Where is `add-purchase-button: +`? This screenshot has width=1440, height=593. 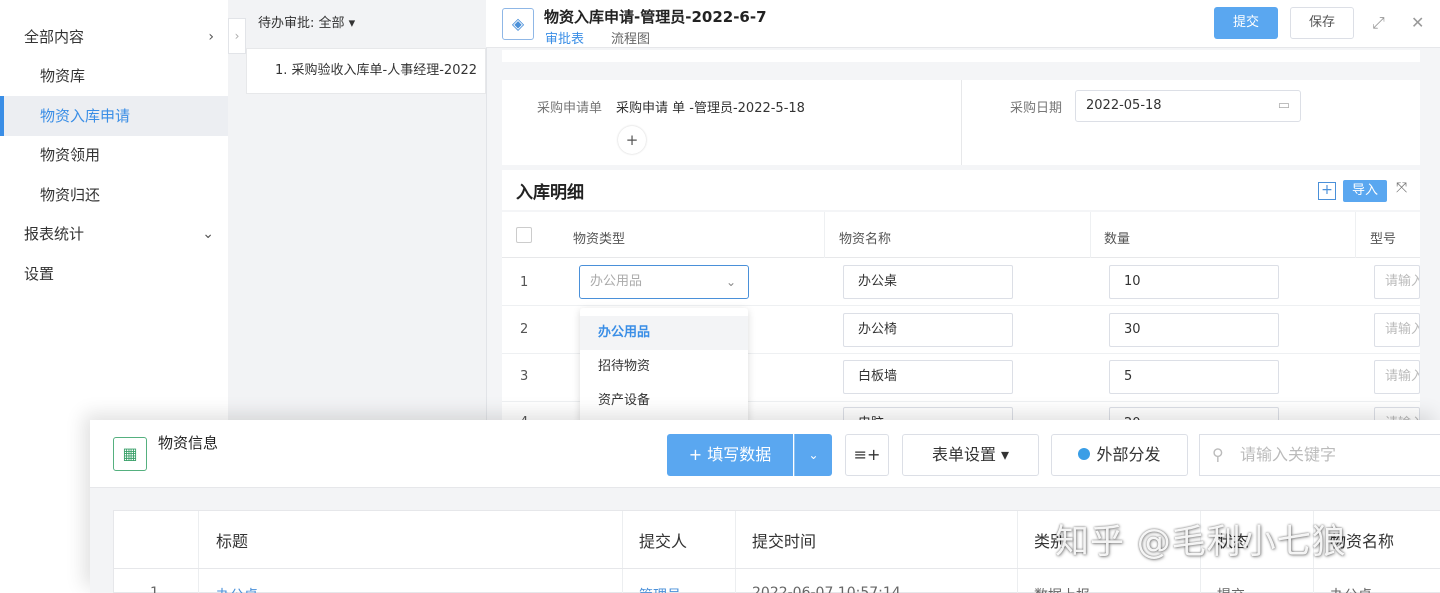 add-purchase-button: + is located at coordinates (632, 140).